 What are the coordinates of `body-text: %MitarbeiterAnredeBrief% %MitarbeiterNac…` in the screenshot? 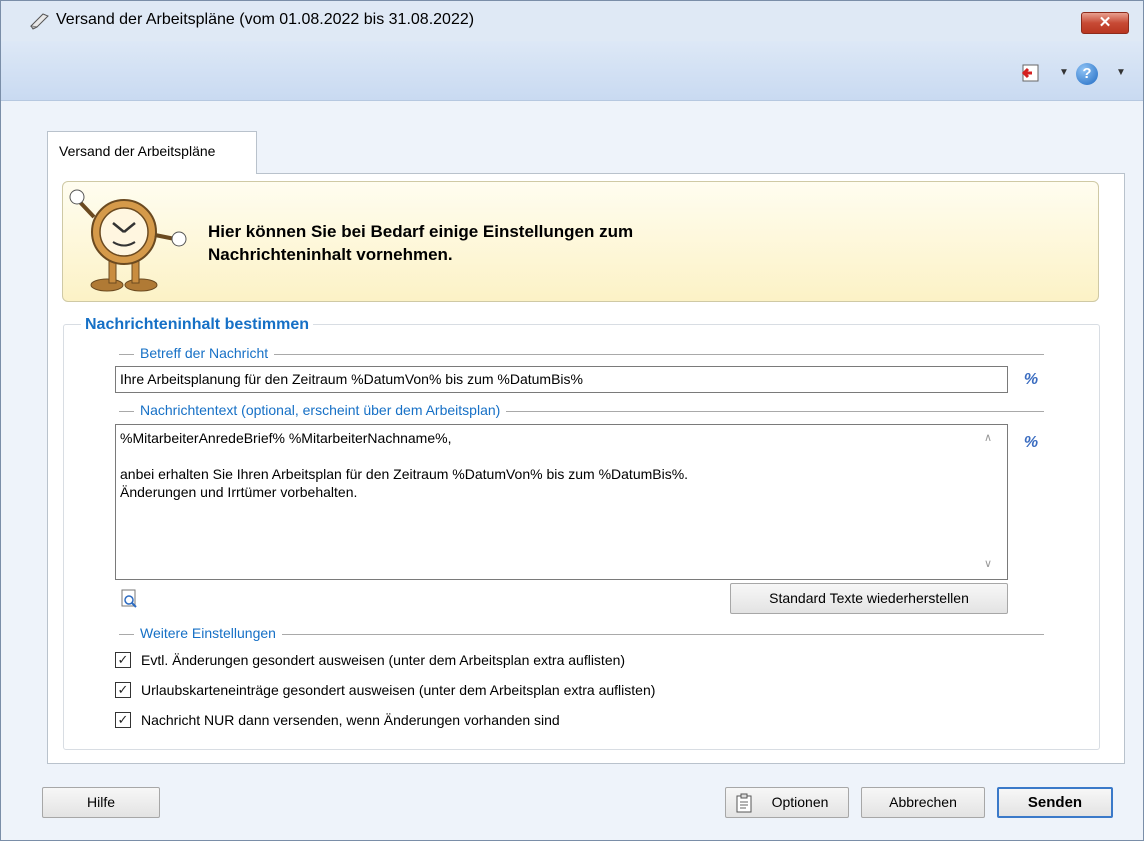 It's located at (404, 465).